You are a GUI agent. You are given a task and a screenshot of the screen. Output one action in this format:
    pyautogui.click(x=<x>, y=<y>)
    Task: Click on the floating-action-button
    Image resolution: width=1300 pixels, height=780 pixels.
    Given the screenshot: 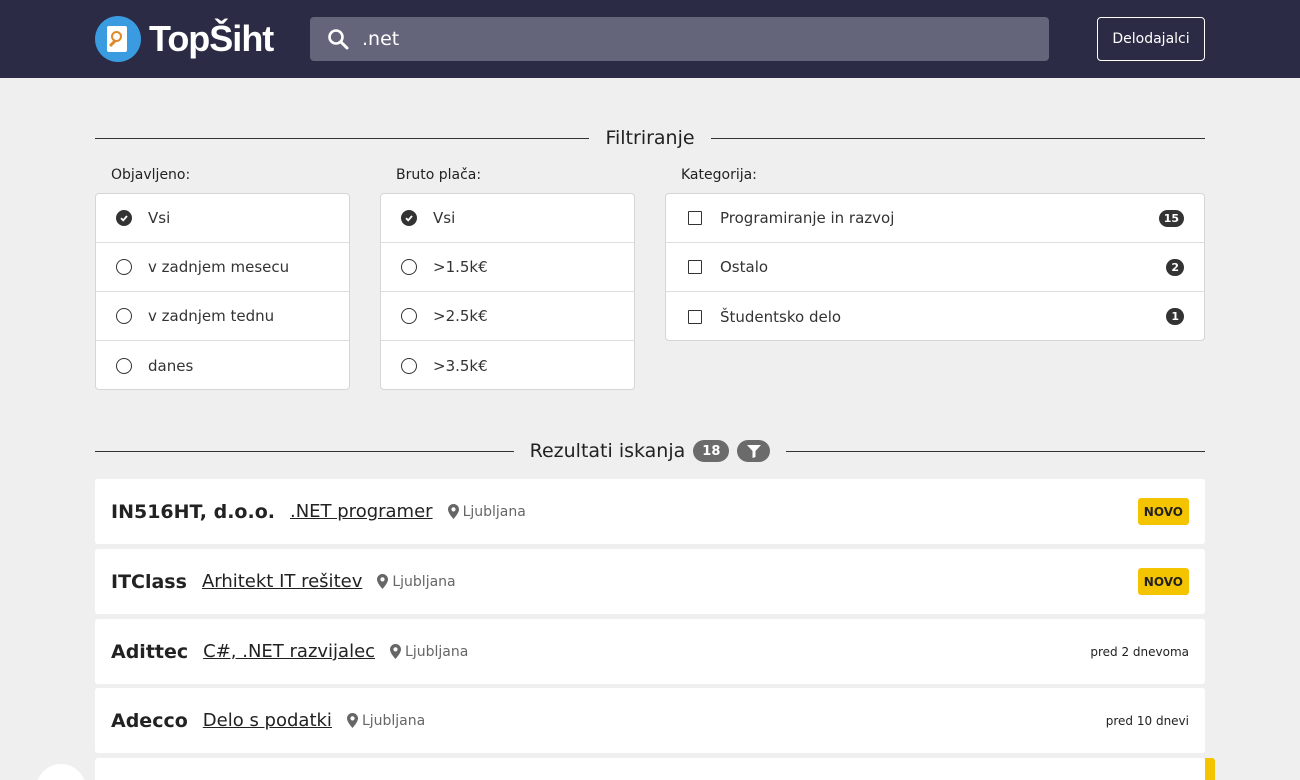 What is the action you would take?
    pyautogui.click(x=61, y=772)
    